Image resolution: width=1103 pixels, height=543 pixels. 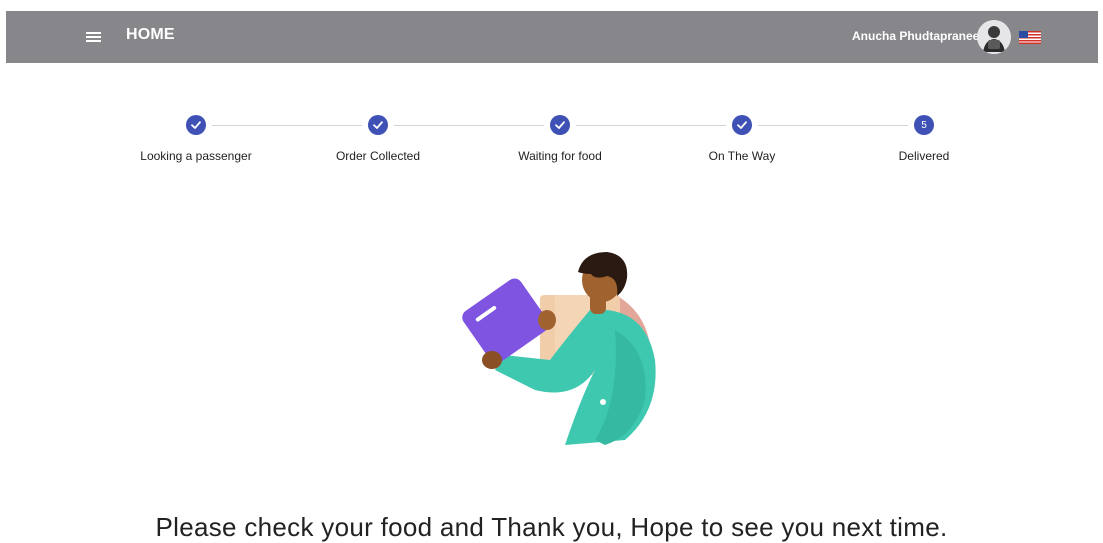 What do you see at coordinates (1030, 37) in the screenshot?
I see `us-flag-icon` at bounding box center [1030, 37].